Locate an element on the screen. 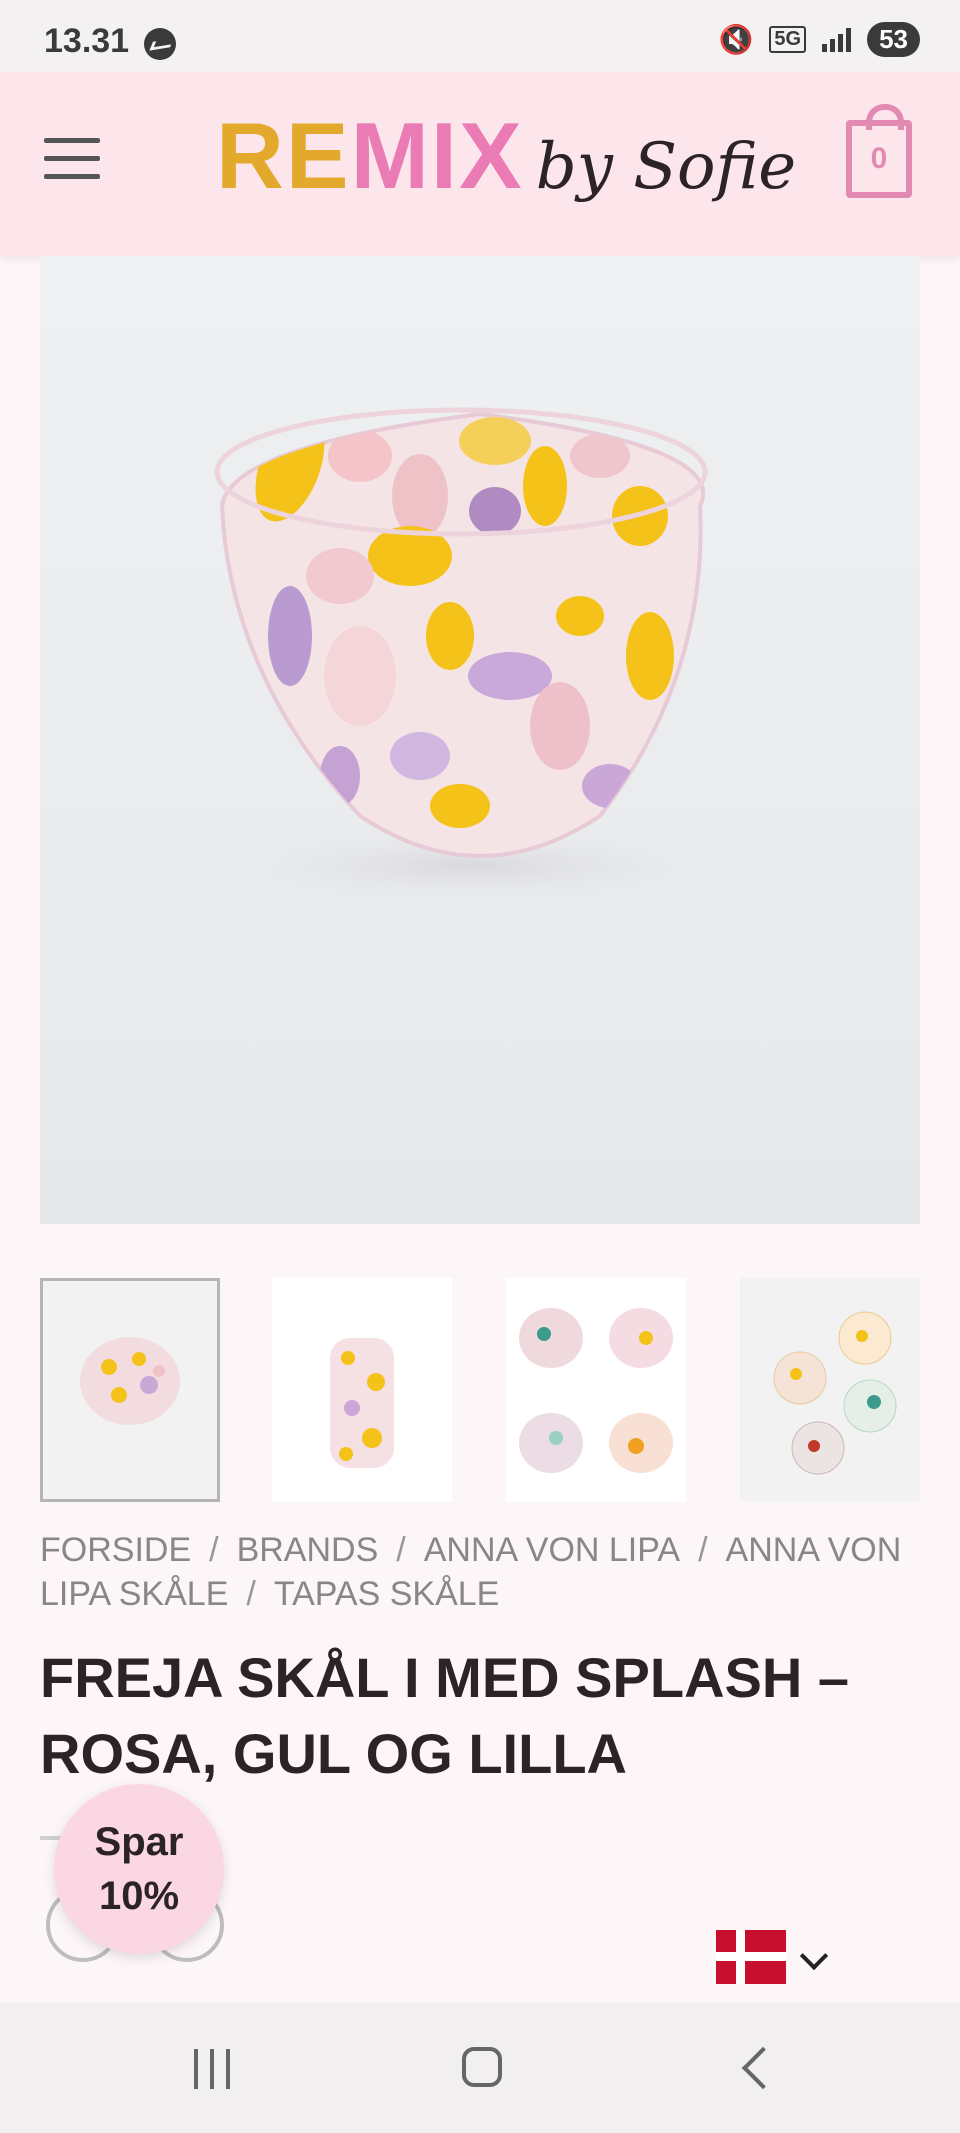  thumbnail-2-image is located at coordinates (362, 1403).